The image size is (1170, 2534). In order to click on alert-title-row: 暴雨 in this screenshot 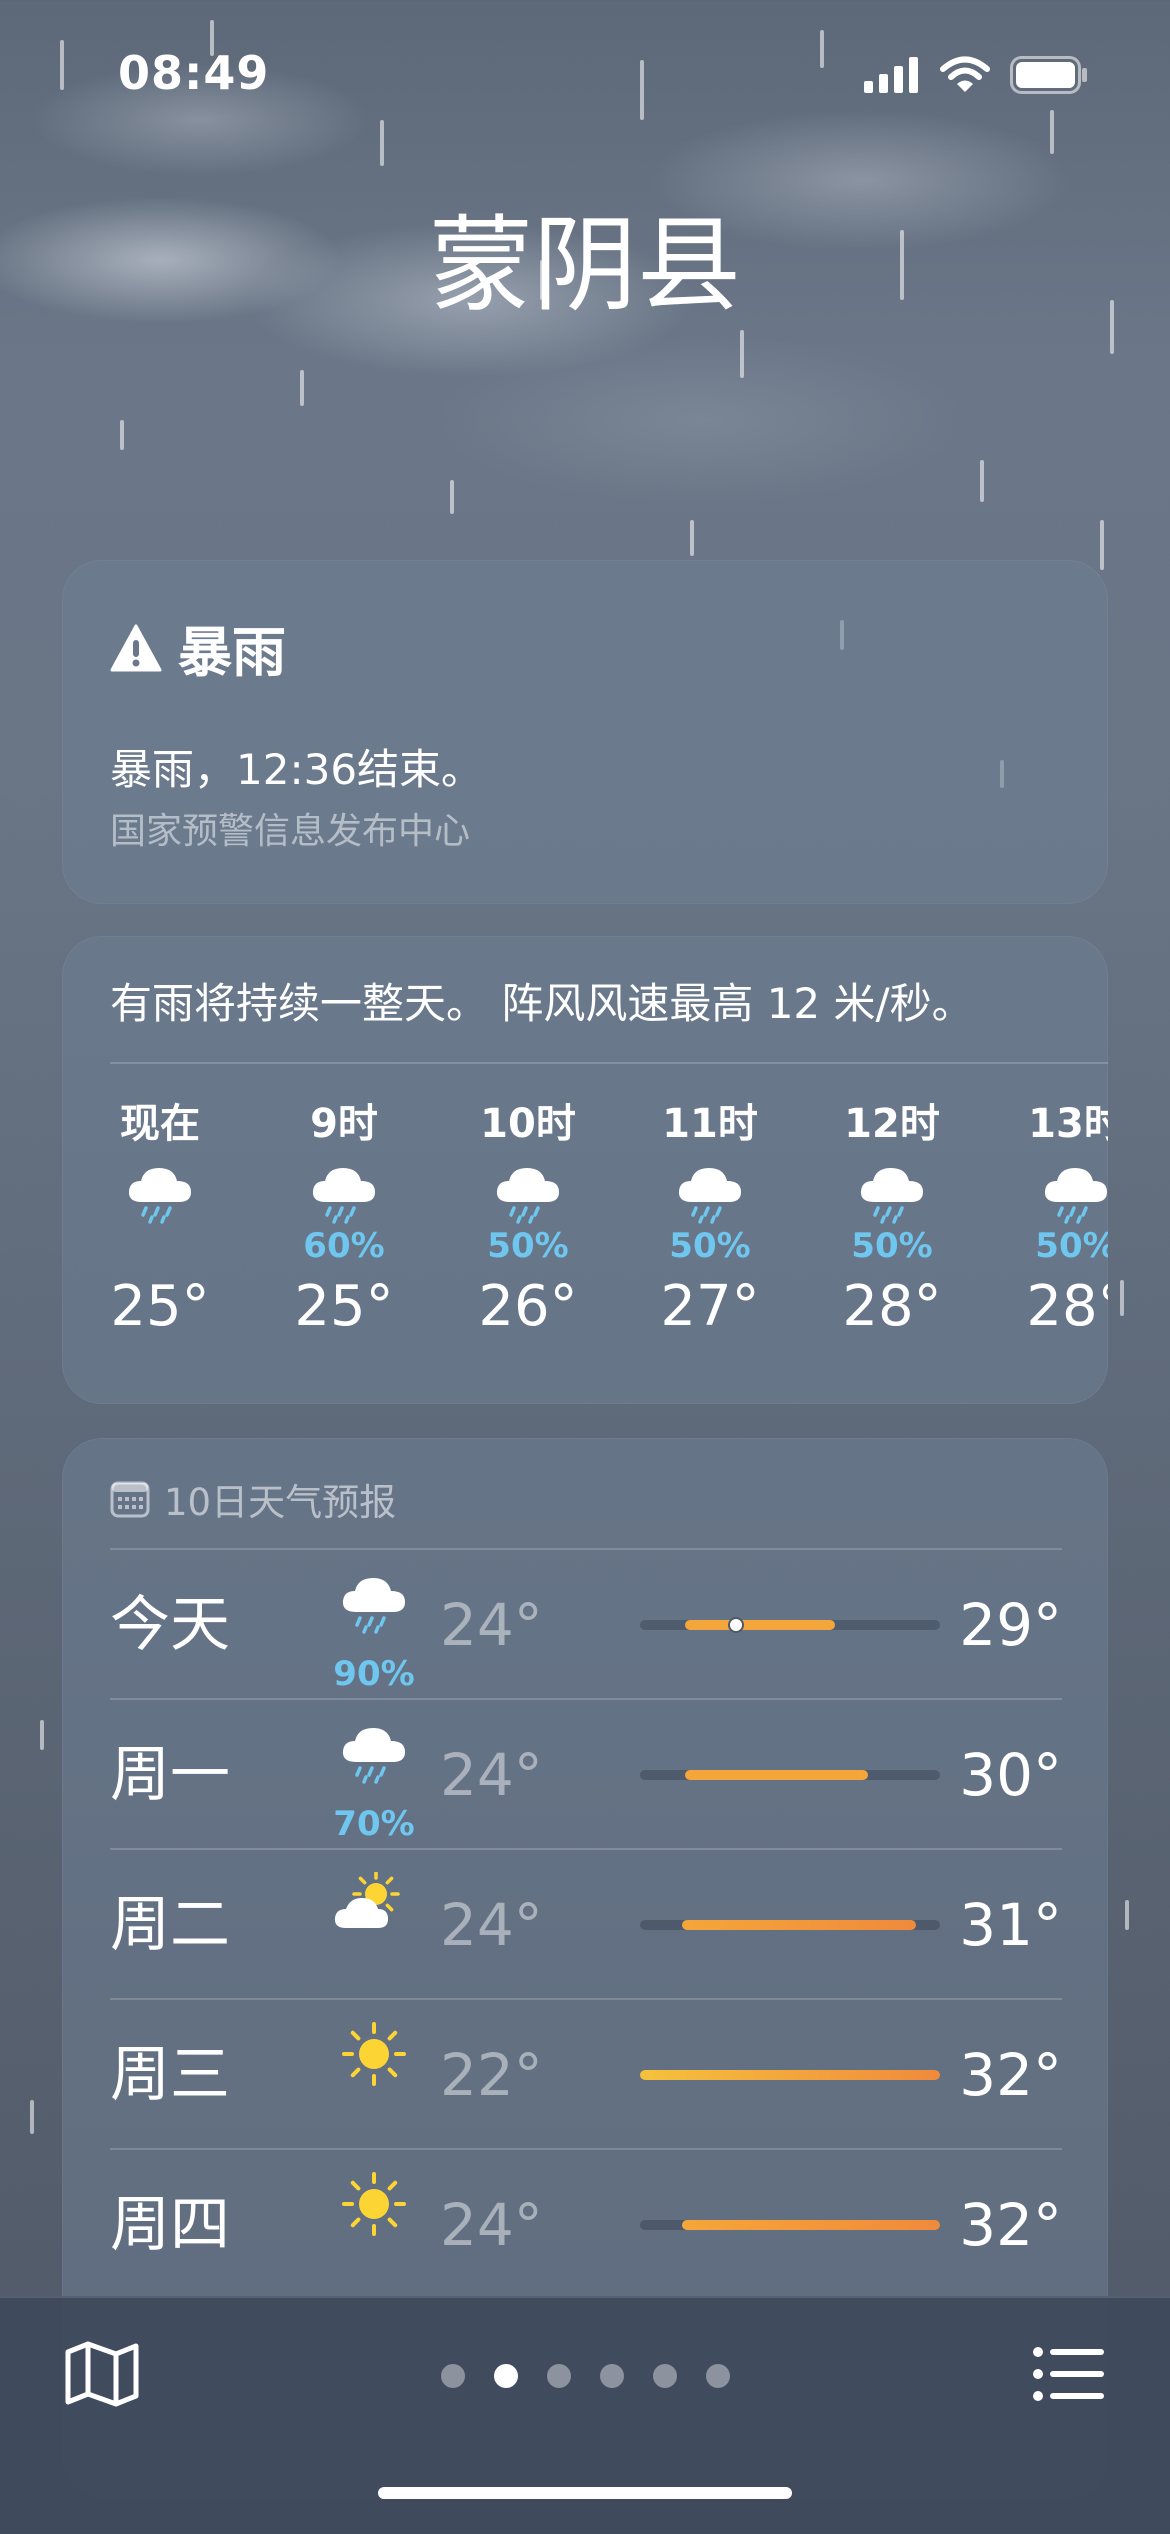, I will do `click(198, 647)`.